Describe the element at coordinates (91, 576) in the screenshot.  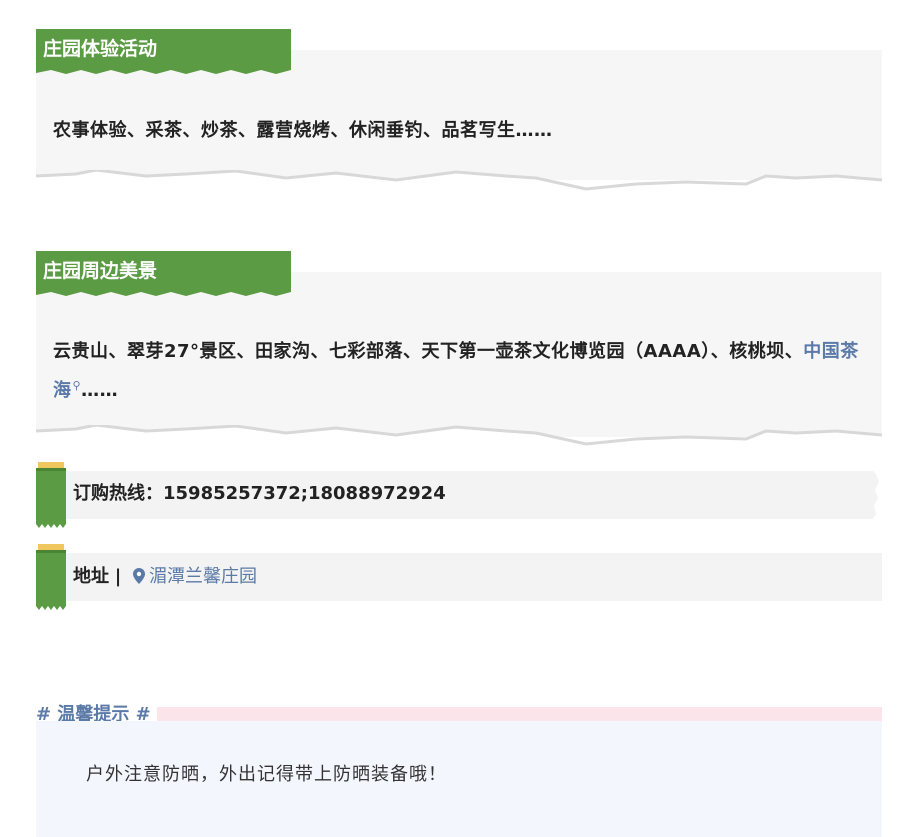
I see `address-label: 地址` at that location.